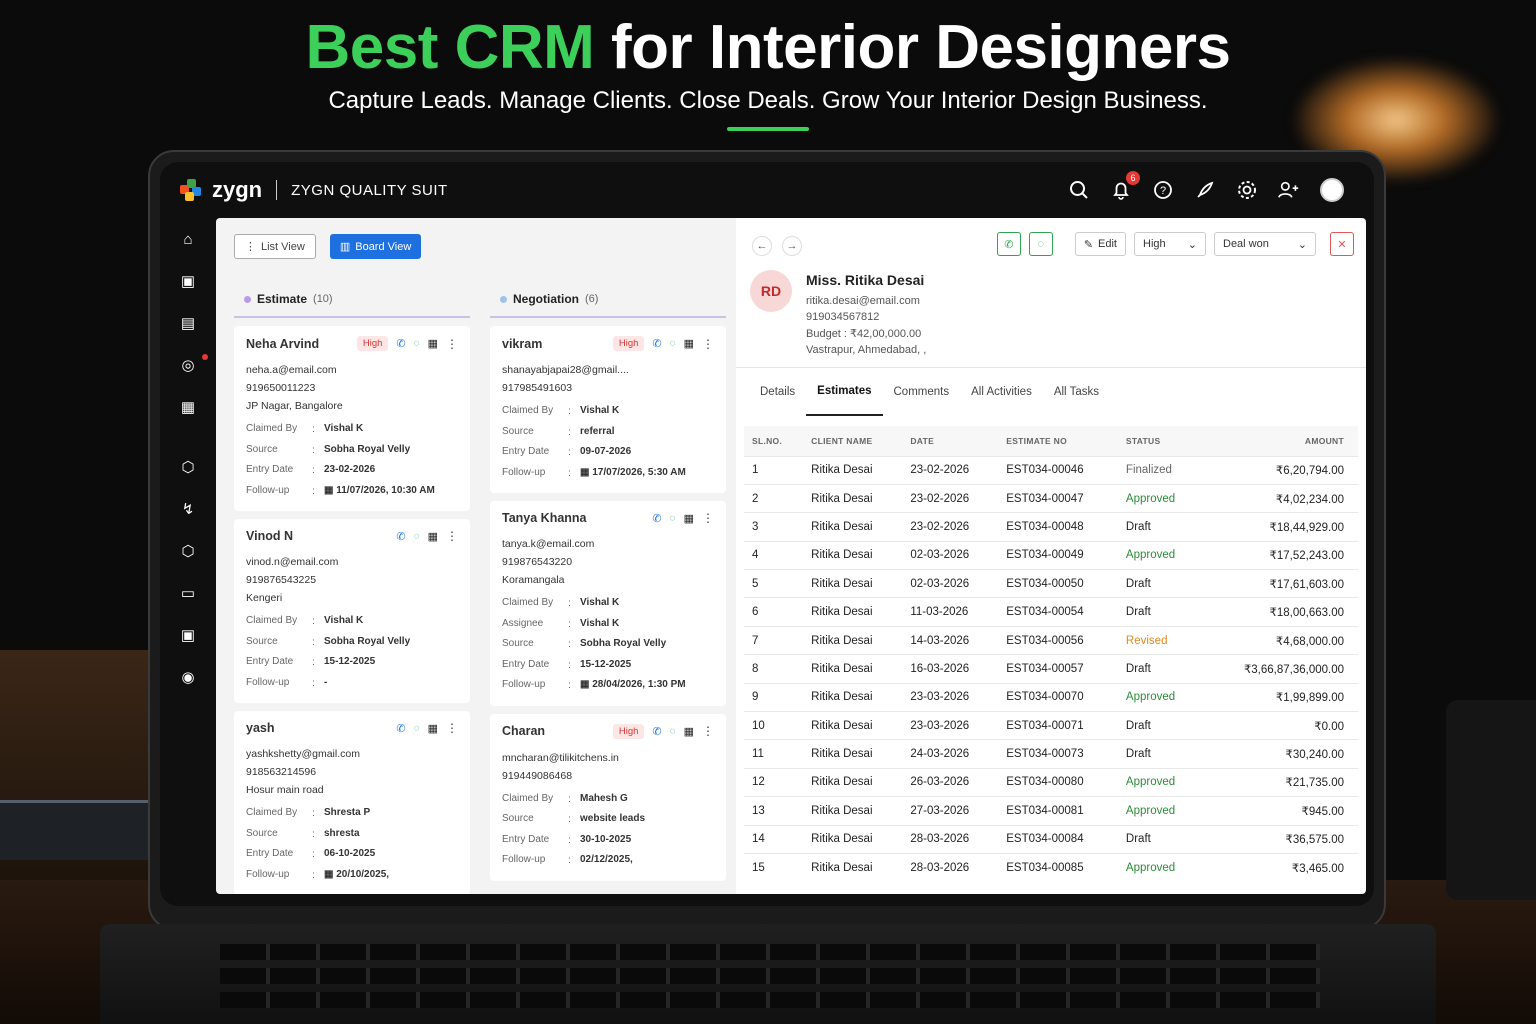 Image resolution: width=1536 pixels, height=1024 pixels. I want to click on stage-value: Deal won, so click(1246, 244).